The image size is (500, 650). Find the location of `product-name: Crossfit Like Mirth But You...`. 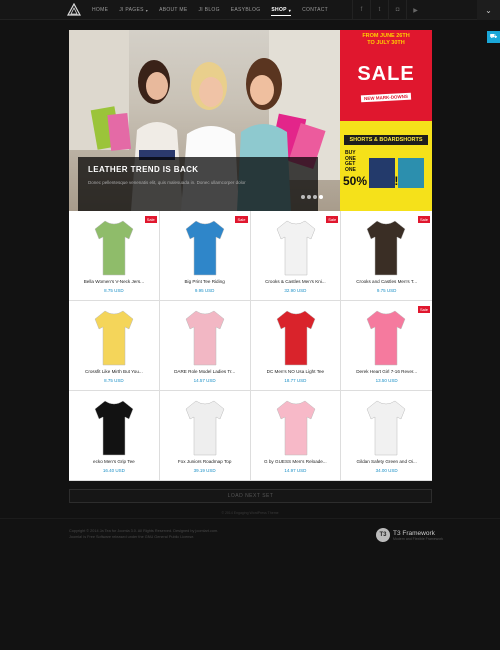

product-name: Crossfit Like Mirth But You... is located at coordinates (114, 371).